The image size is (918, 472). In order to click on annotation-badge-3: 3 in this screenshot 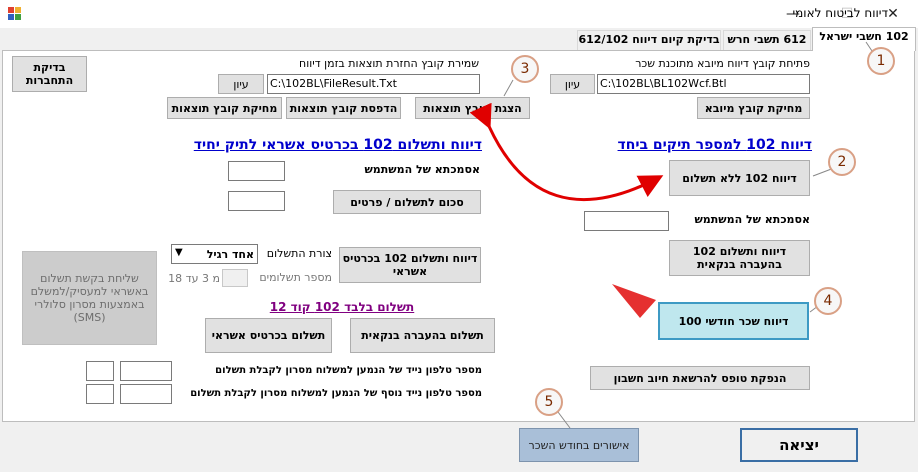, I will do `click(525, 69)`.